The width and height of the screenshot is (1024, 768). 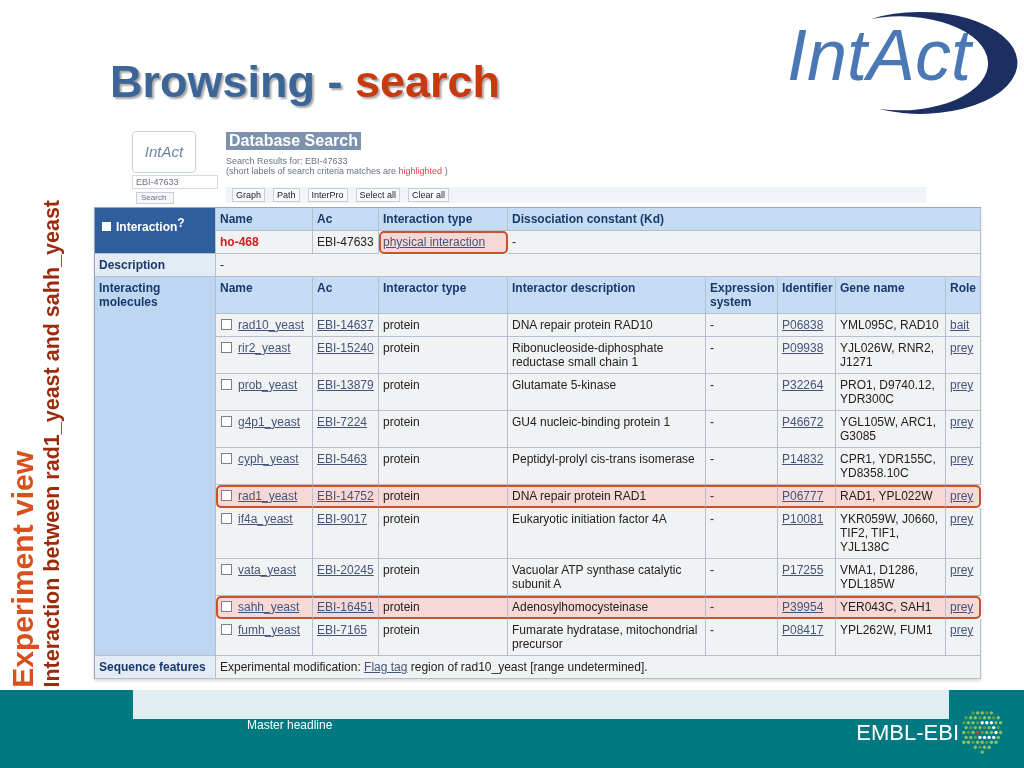 What do you see at coordinates (429, 195) in the screenshot?
I see `toolbar-button: Clear all` at bounding box center [429, 195].